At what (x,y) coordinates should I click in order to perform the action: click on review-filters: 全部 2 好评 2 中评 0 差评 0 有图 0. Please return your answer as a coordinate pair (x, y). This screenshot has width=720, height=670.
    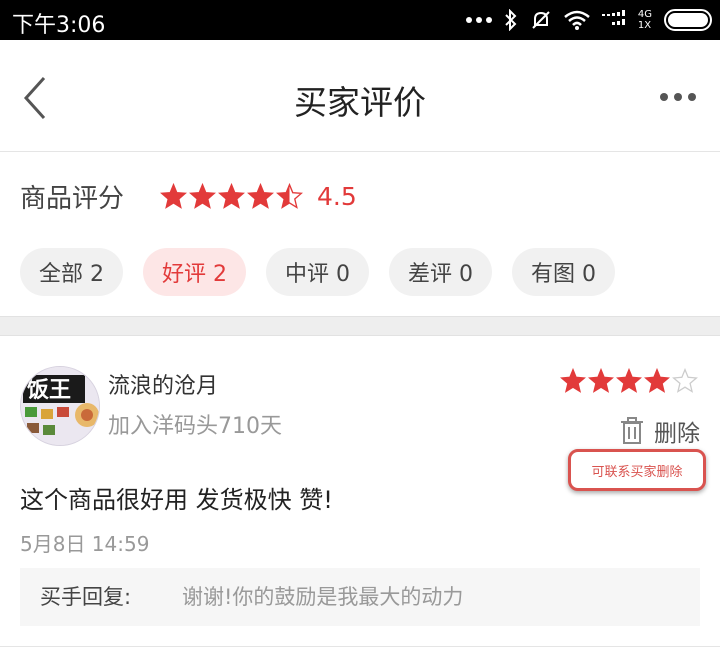
    Looking at the image, I should click on (317, 272).